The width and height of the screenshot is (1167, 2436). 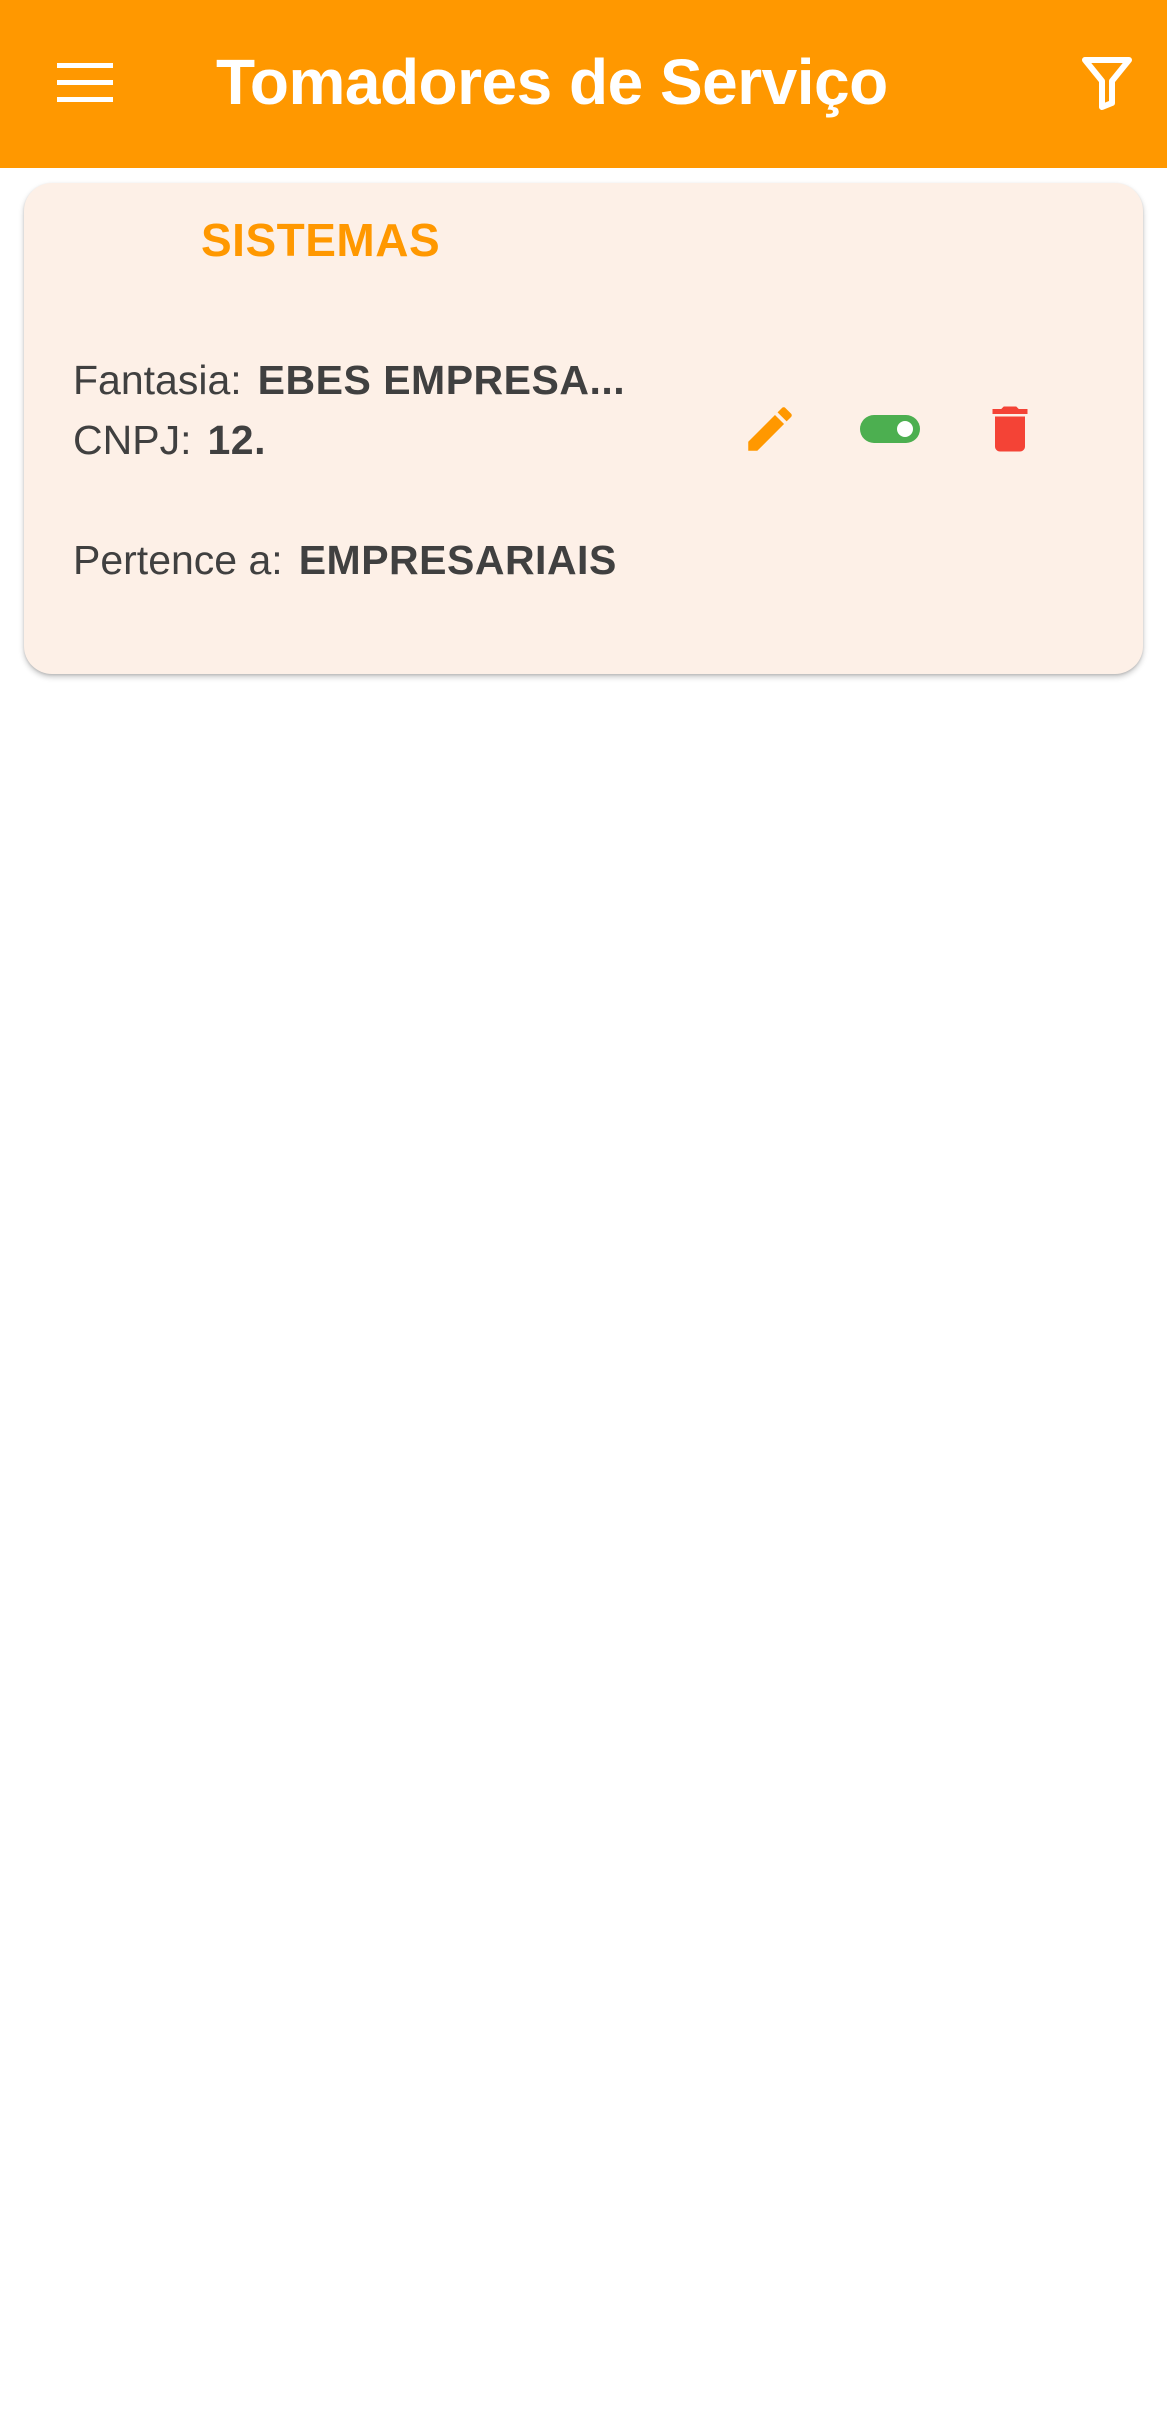 I want to click on cnpj-value: 12., so click(x=236, y=440).